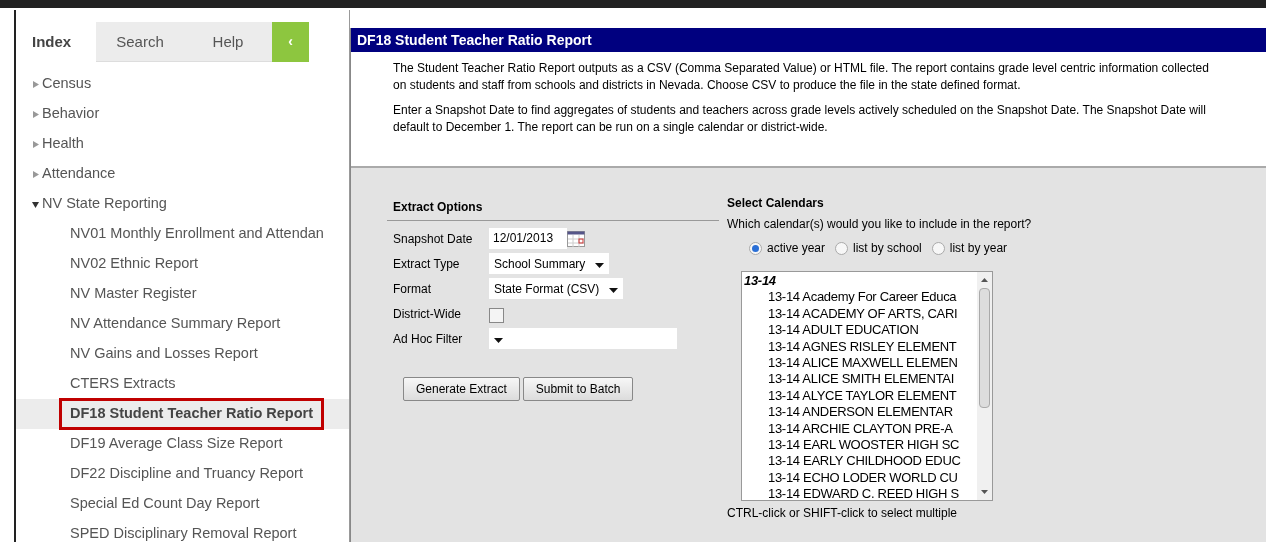 The height and width of the screenshot is (542, 1266). Describe the element at coordinates (461, 389) in the screenshot. I see `action-button: Generate Extract` at that location.